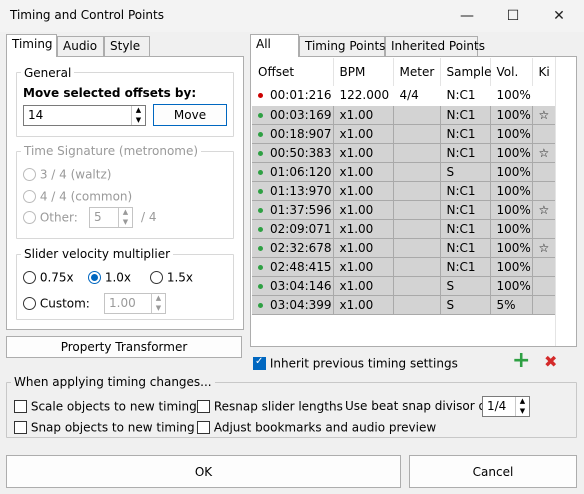 The width and height of the screenshot is (584, 494). I want to click on tab-all: All, so click(274, 45).